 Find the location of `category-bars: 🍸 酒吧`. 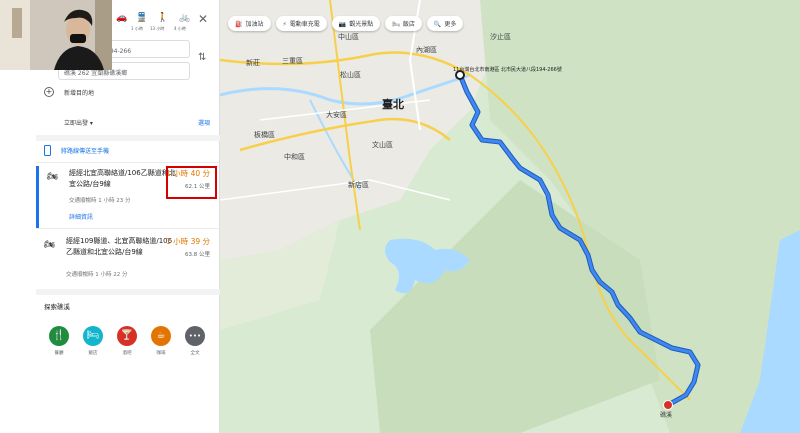

category-bars: 🍸 酒吧 is located at coordinates (127, 341).